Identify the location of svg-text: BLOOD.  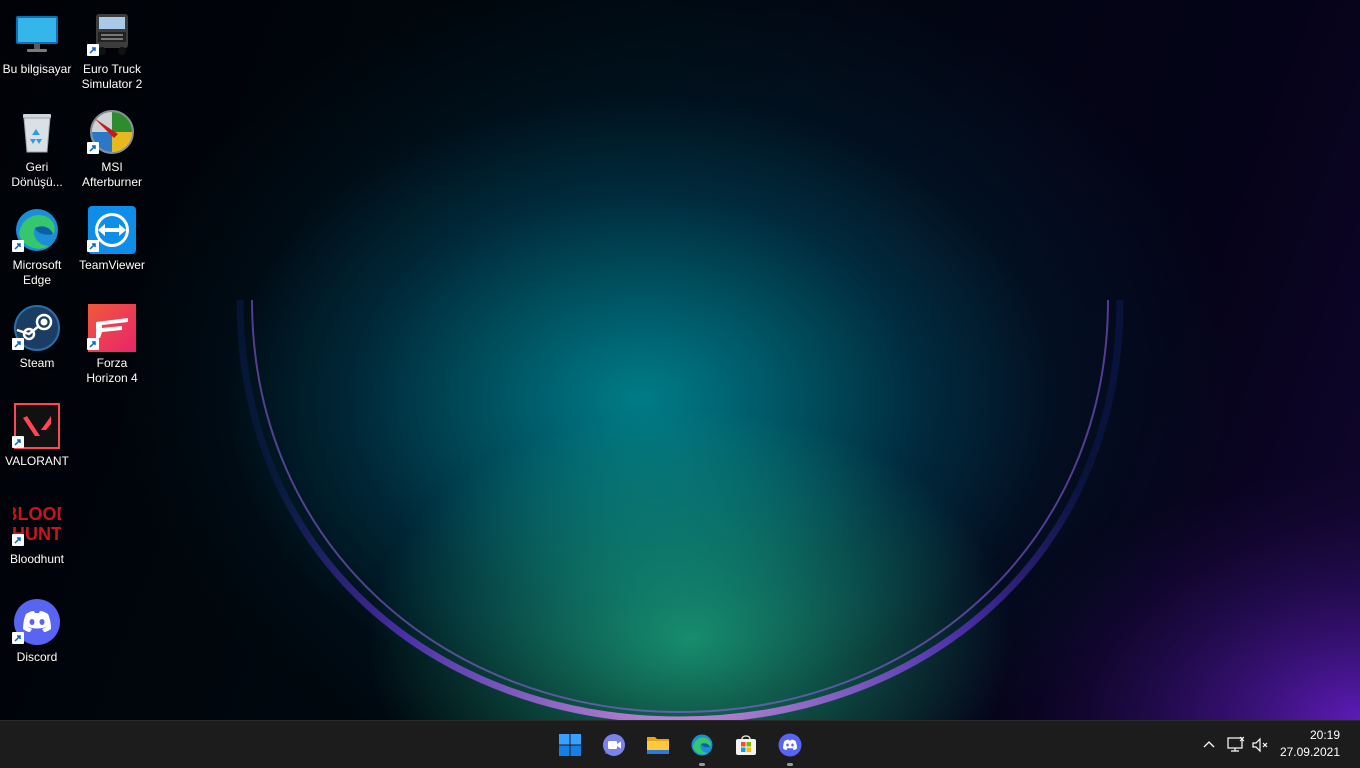
(37, 514).